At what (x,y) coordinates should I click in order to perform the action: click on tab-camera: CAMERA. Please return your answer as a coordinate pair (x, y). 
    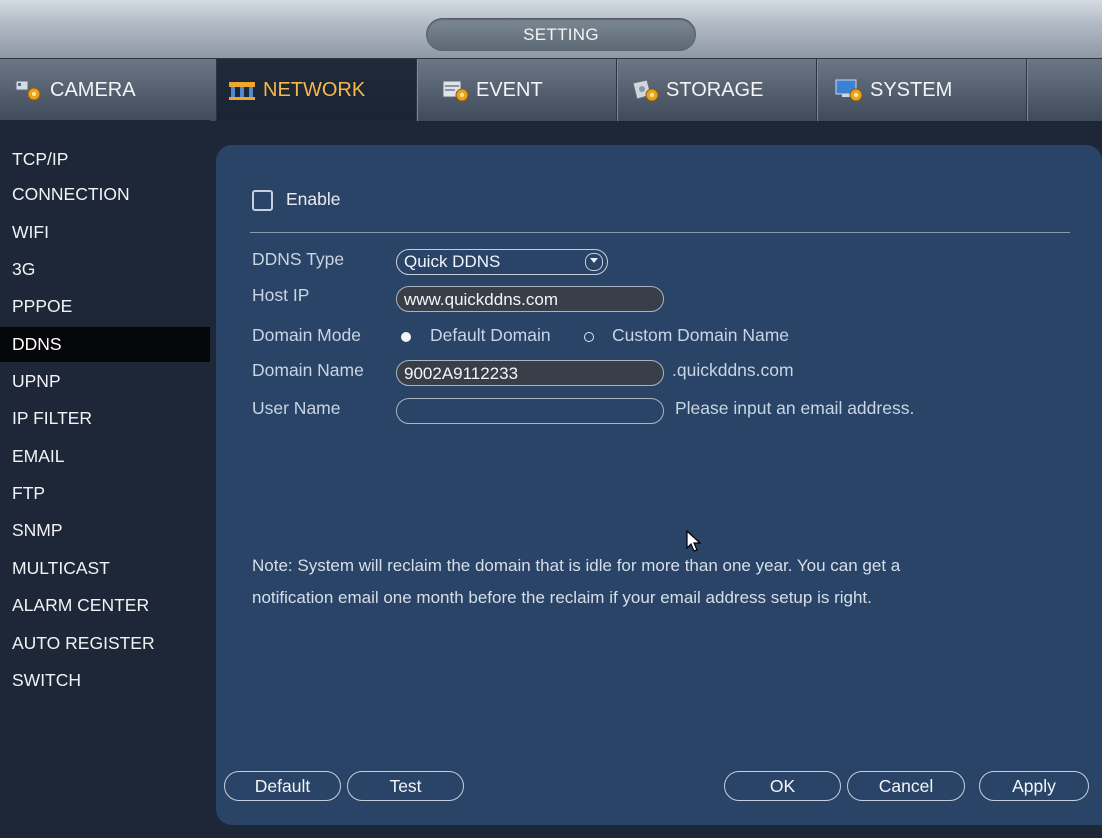
    Looking at the image, I should click on (111, 90).